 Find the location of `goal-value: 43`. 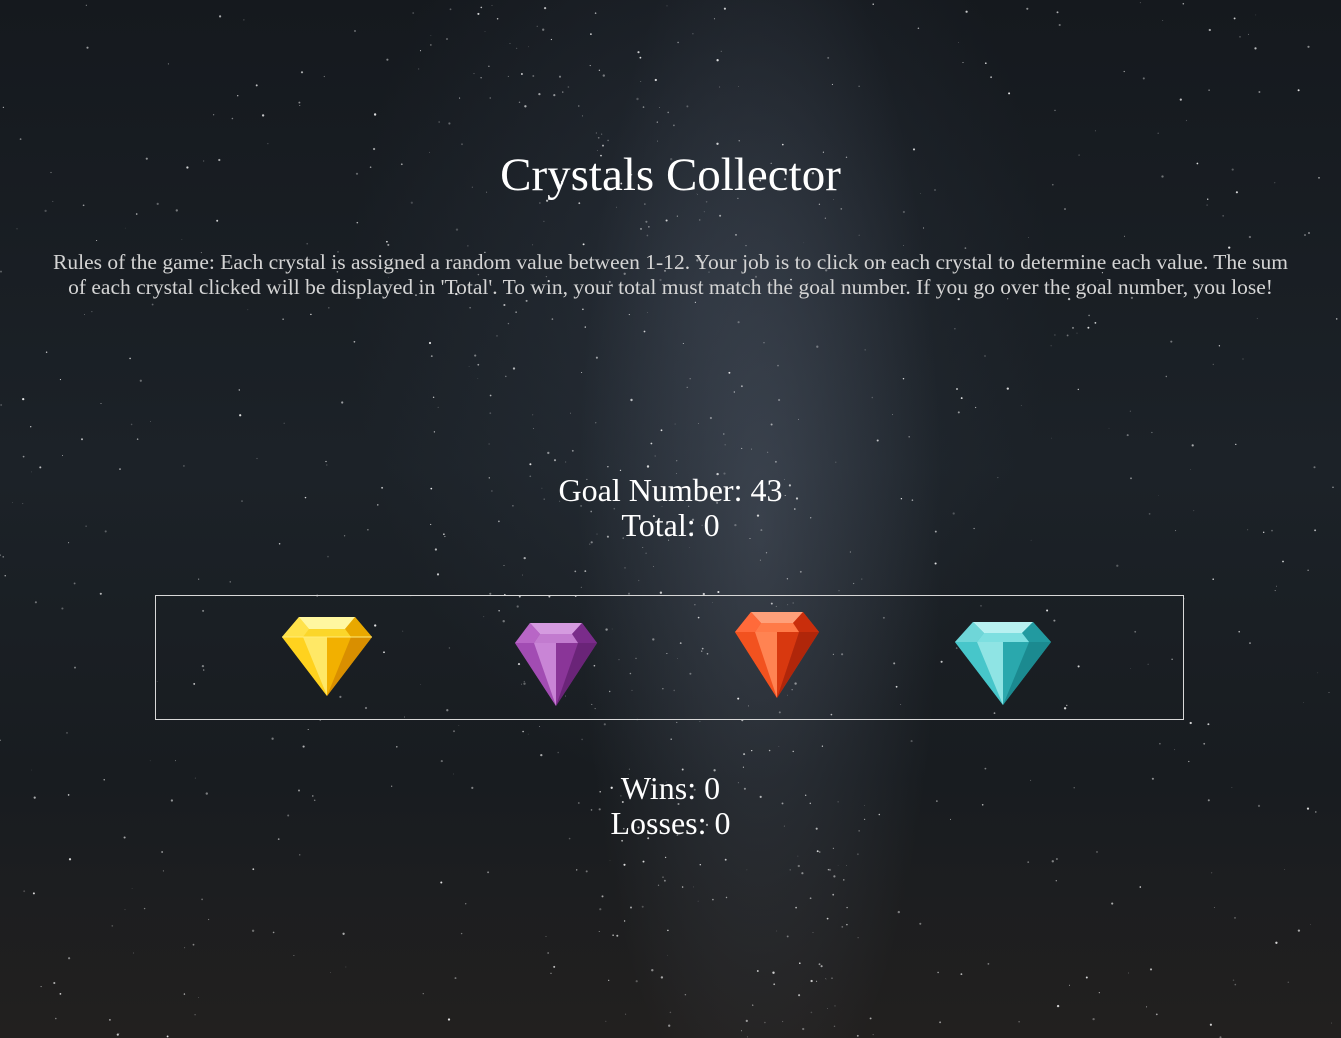

goal-value: 43 is located at coordinates (766, 490).